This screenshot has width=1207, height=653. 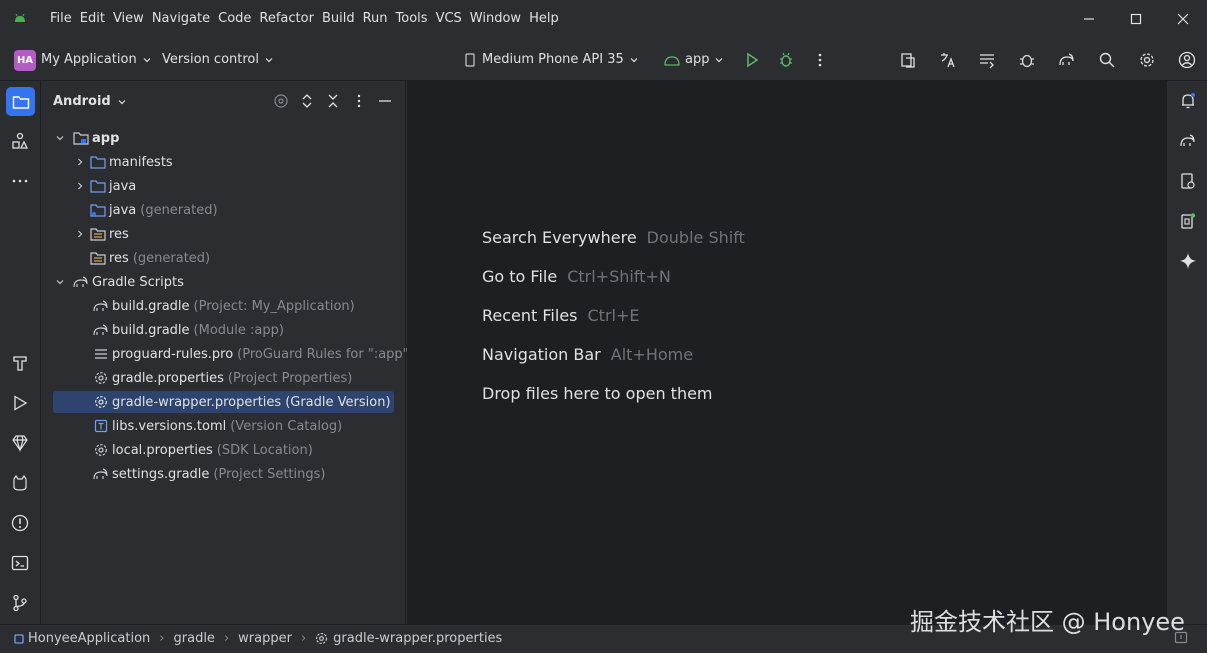 I want to click on debug-bug-icon, so click(x=786, y=59).